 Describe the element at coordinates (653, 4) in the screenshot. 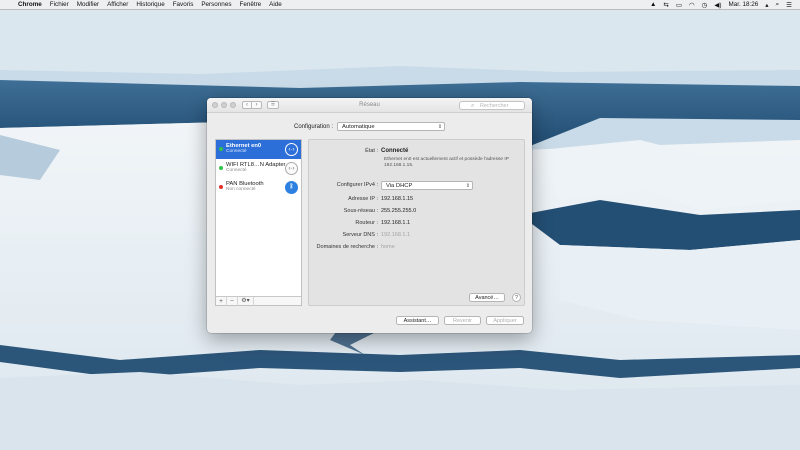

I see `alert-icon: ▲` at that location.